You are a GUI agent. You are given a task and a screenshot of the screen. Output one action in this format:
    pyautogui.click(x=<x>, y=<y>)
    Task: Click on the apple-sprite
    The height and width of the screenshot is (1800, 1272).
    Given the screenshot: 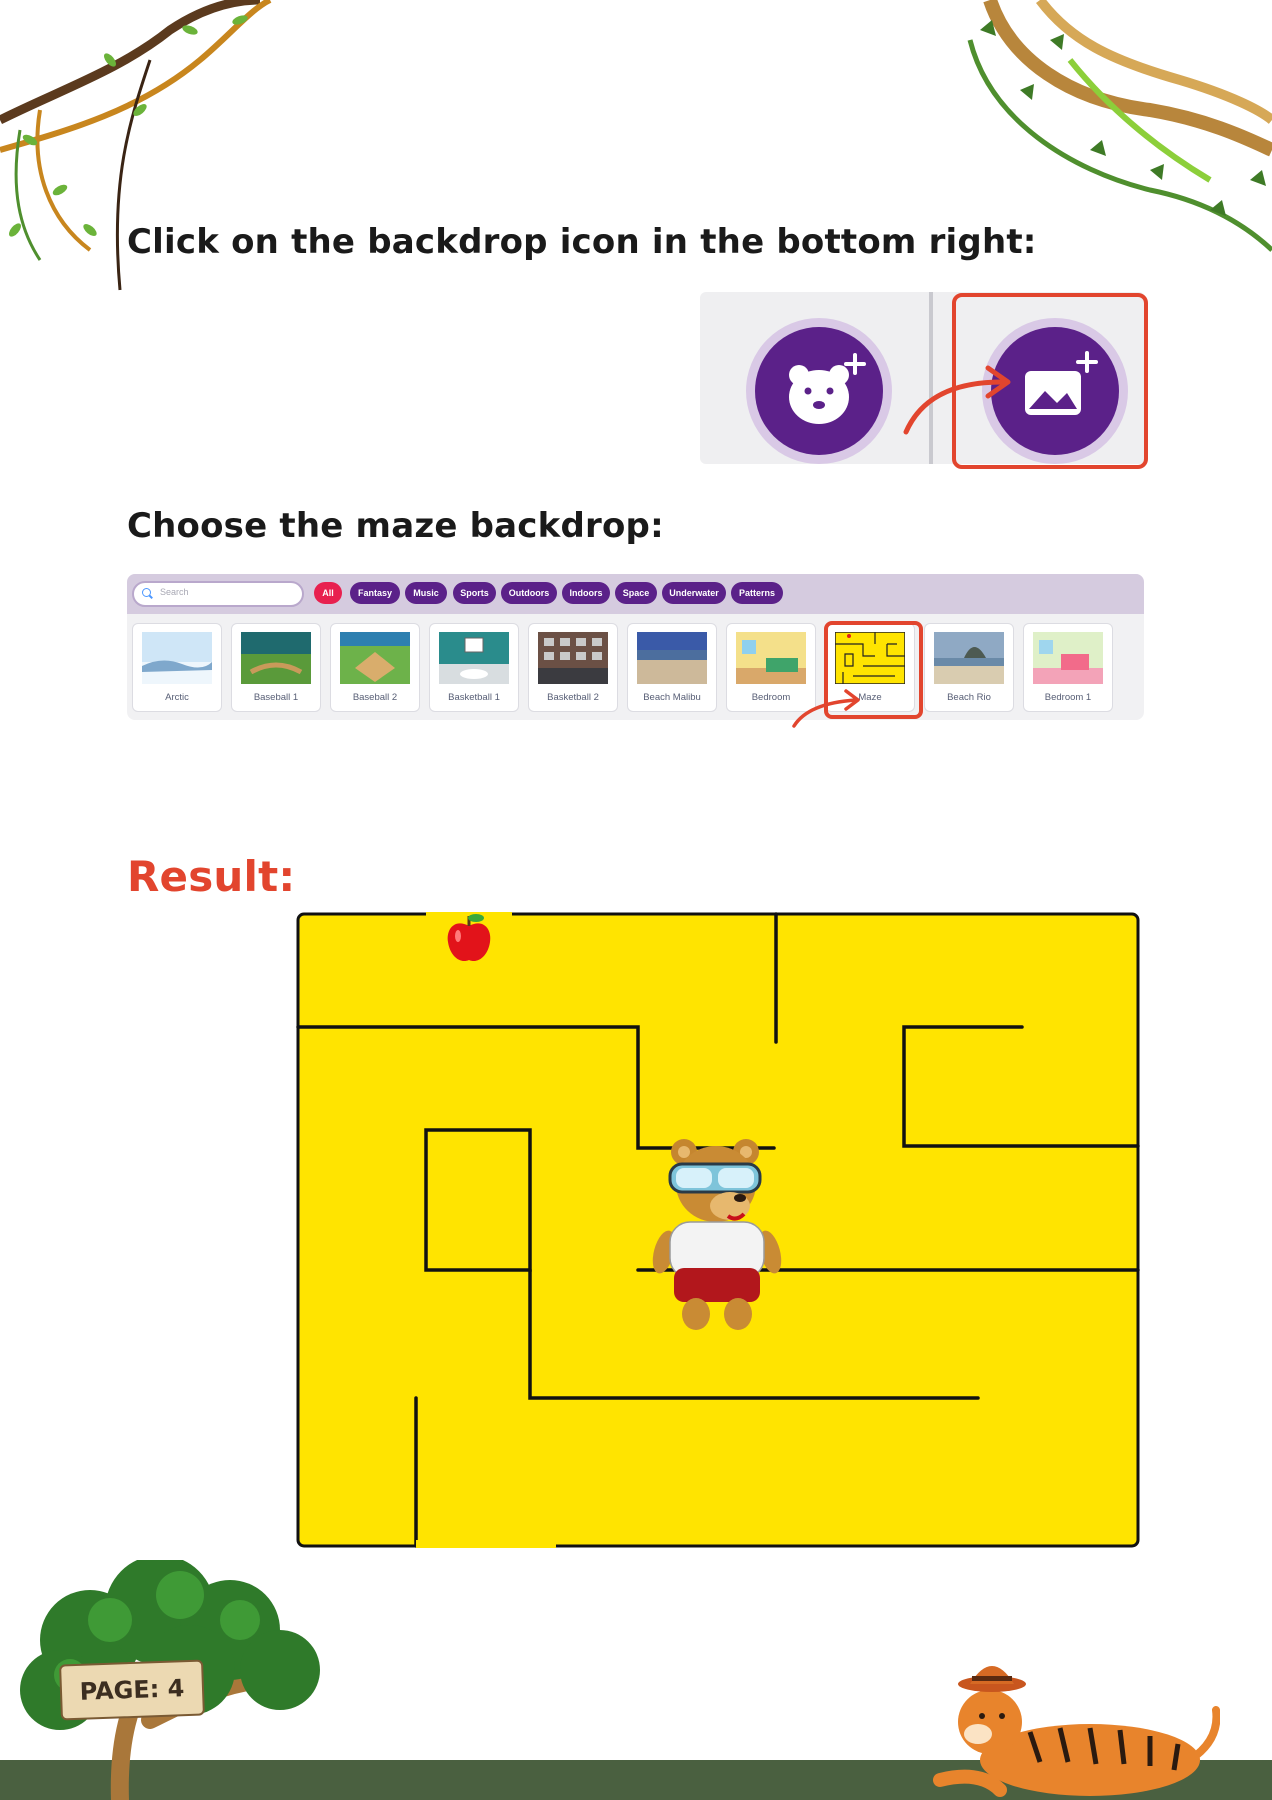 What is the action you would take?
    pyautogui.click(x=469, y=938)
    